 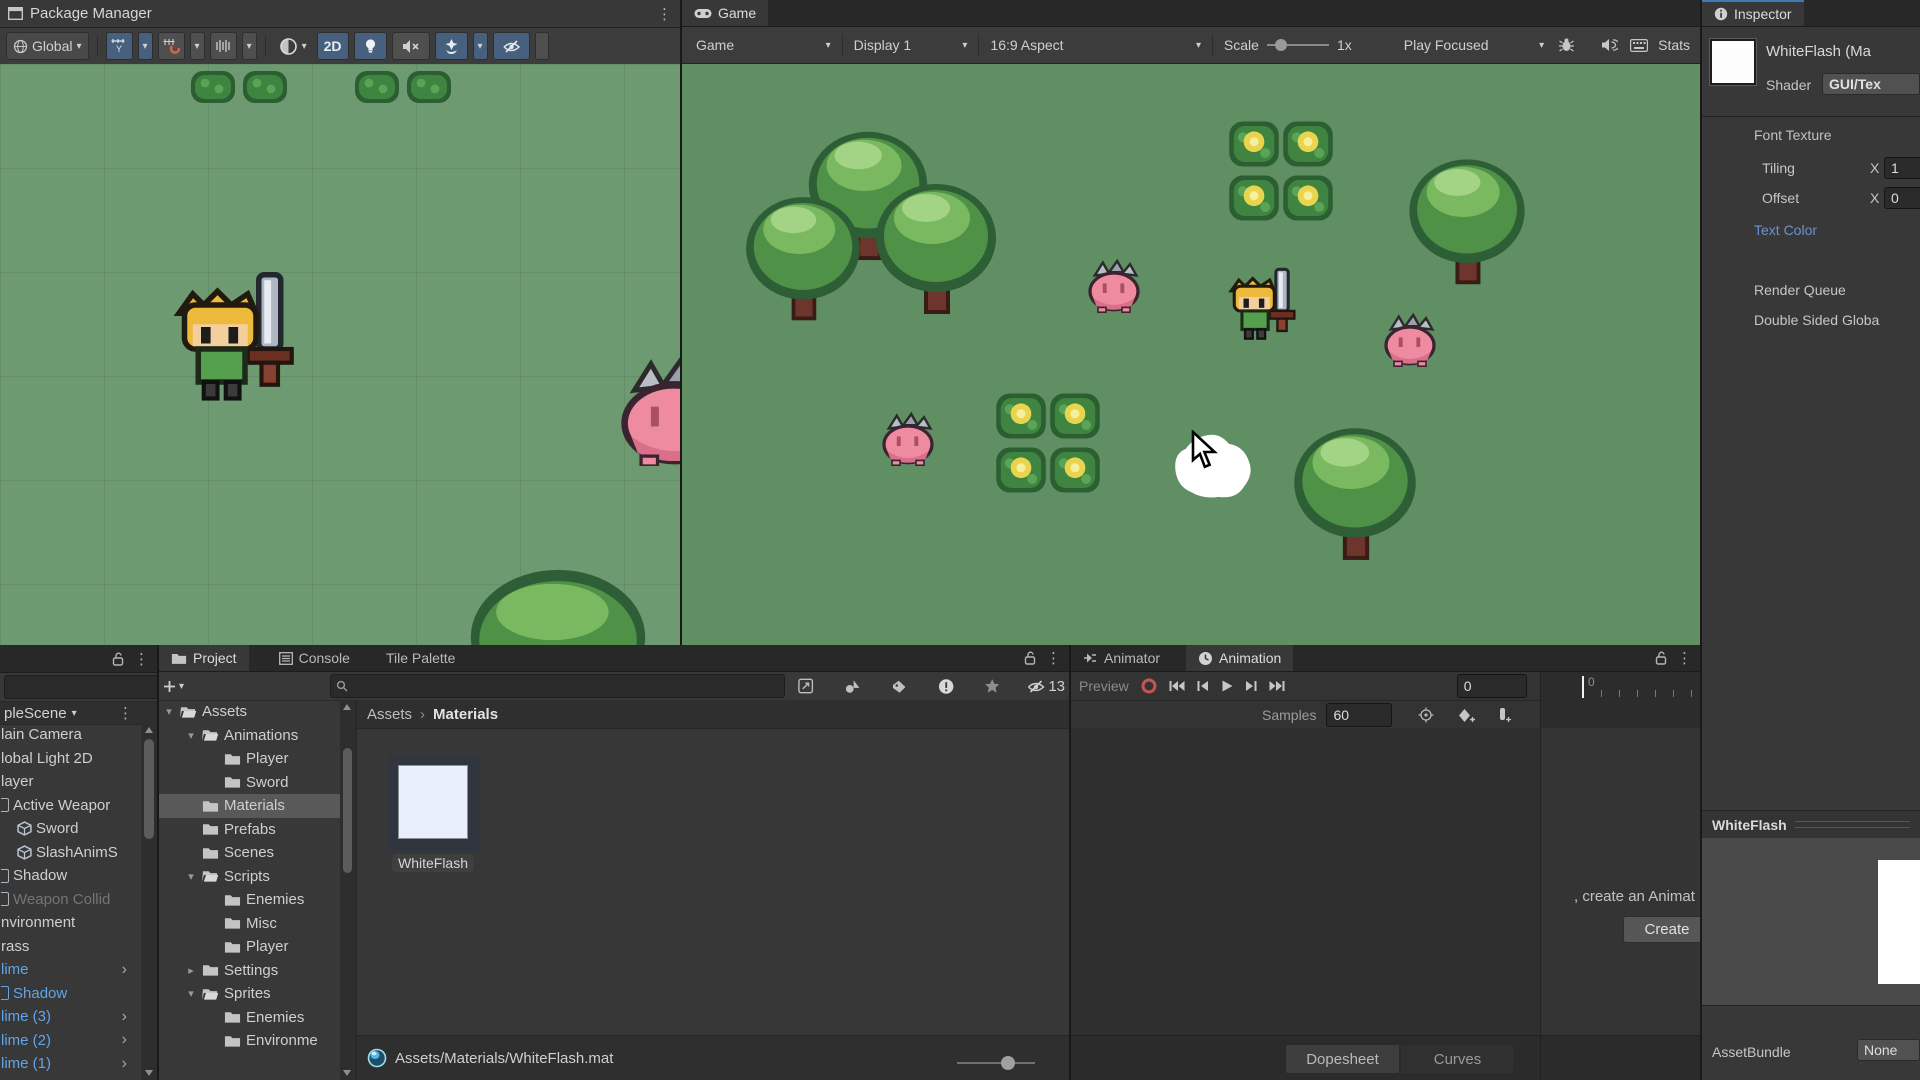 What do you see at coordinates (74, 713) in the screenshot?
I see `chevron-down-icon: ▾` at bounding box center [74, 713].